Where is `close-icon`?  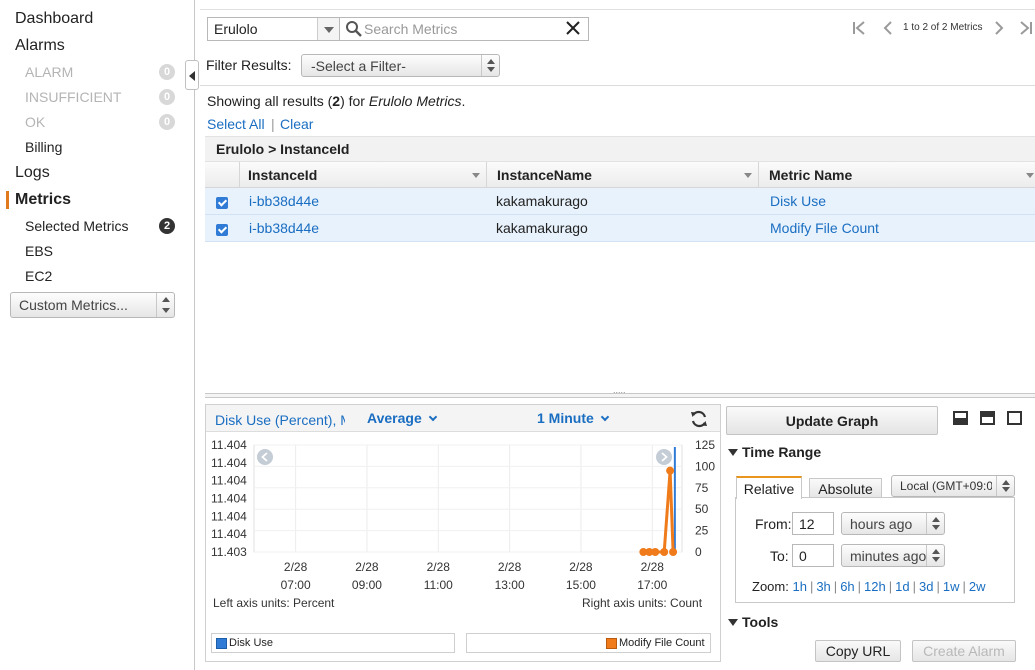 close-icon is located at coordinates (573, 28).